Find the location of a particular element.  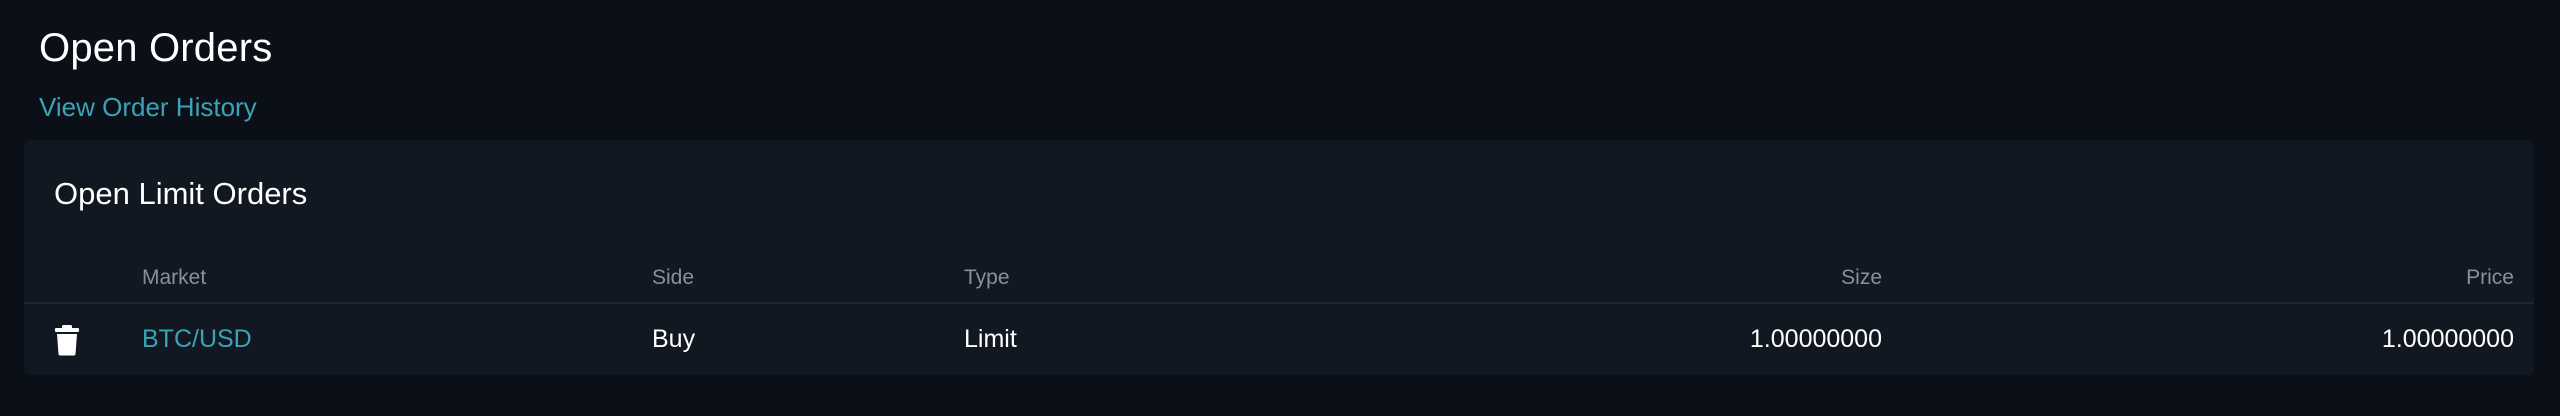

column-header-type: Type is located at coordinates (987, 277).